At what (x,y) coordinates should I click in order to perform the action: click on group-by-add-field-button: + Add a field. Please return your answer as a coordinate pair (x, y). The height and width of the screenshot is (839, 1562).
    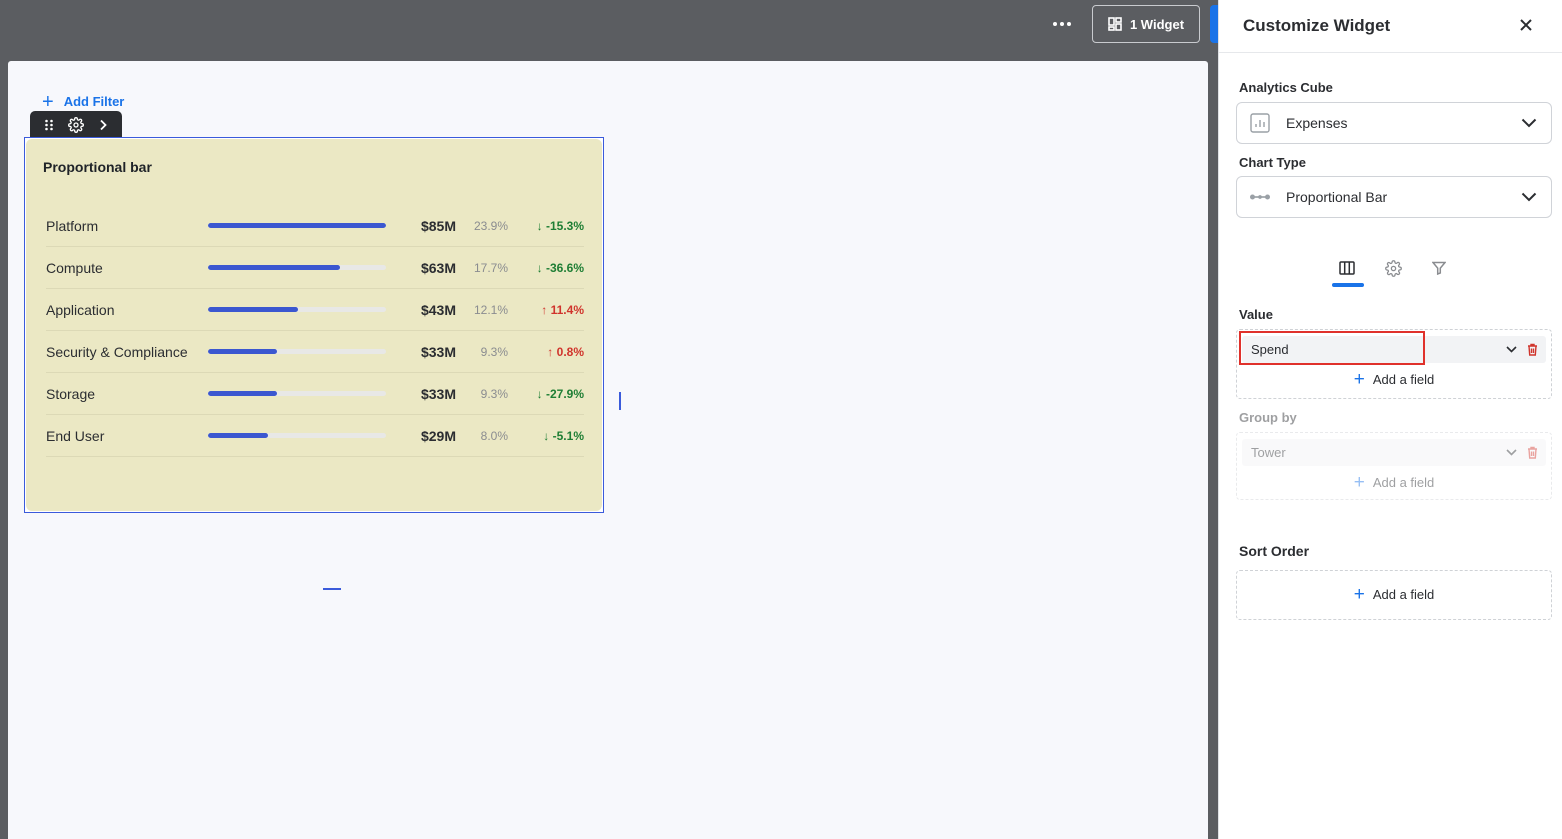
    Looking at the image, I should click on (1394, 482).